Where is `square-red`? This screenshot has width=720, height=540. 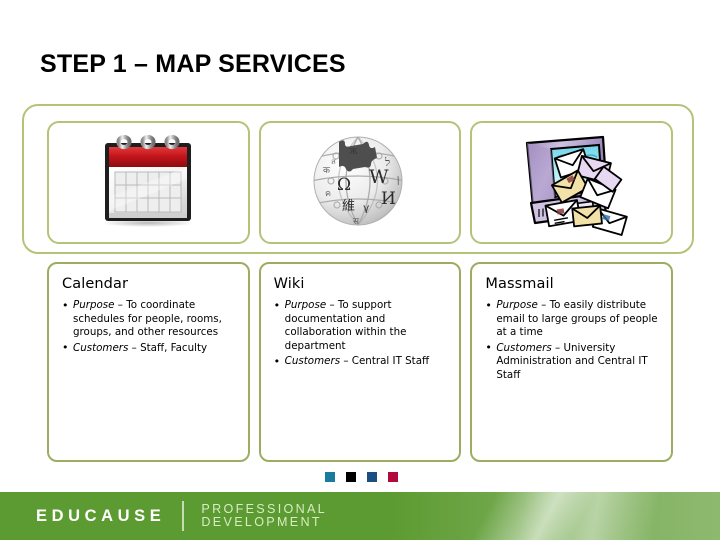
square-red is located at coordinates (393, 477).